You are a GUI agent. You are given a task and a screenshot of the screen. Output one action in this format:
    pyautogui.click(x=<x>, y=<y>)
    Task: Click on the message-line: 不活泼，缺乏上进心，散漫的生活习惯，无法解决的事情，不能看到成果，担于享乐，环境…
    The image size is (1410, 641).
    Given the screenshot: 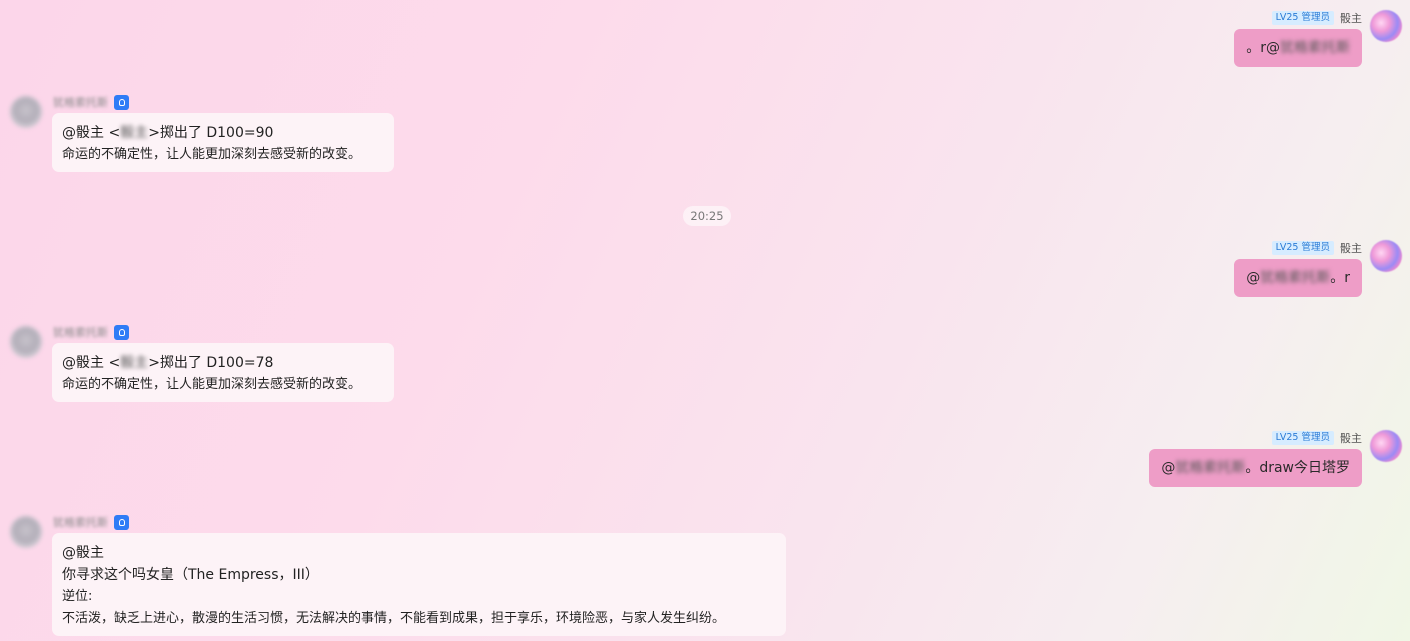 What is the action you would take?
    pyautogui.click(x=394, y=618)
    